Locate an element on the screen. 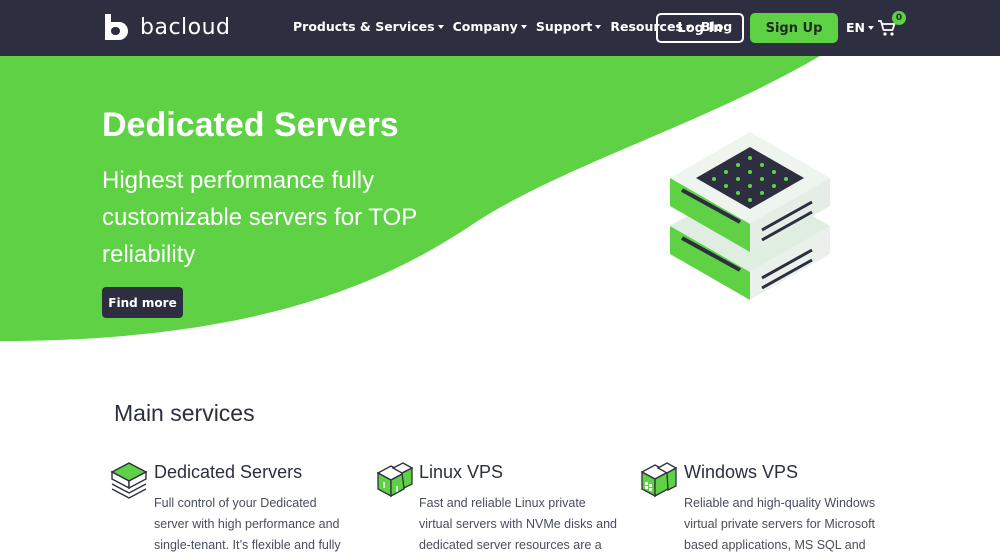  signup-button: Sign Up is located at coordinates (794, 28).